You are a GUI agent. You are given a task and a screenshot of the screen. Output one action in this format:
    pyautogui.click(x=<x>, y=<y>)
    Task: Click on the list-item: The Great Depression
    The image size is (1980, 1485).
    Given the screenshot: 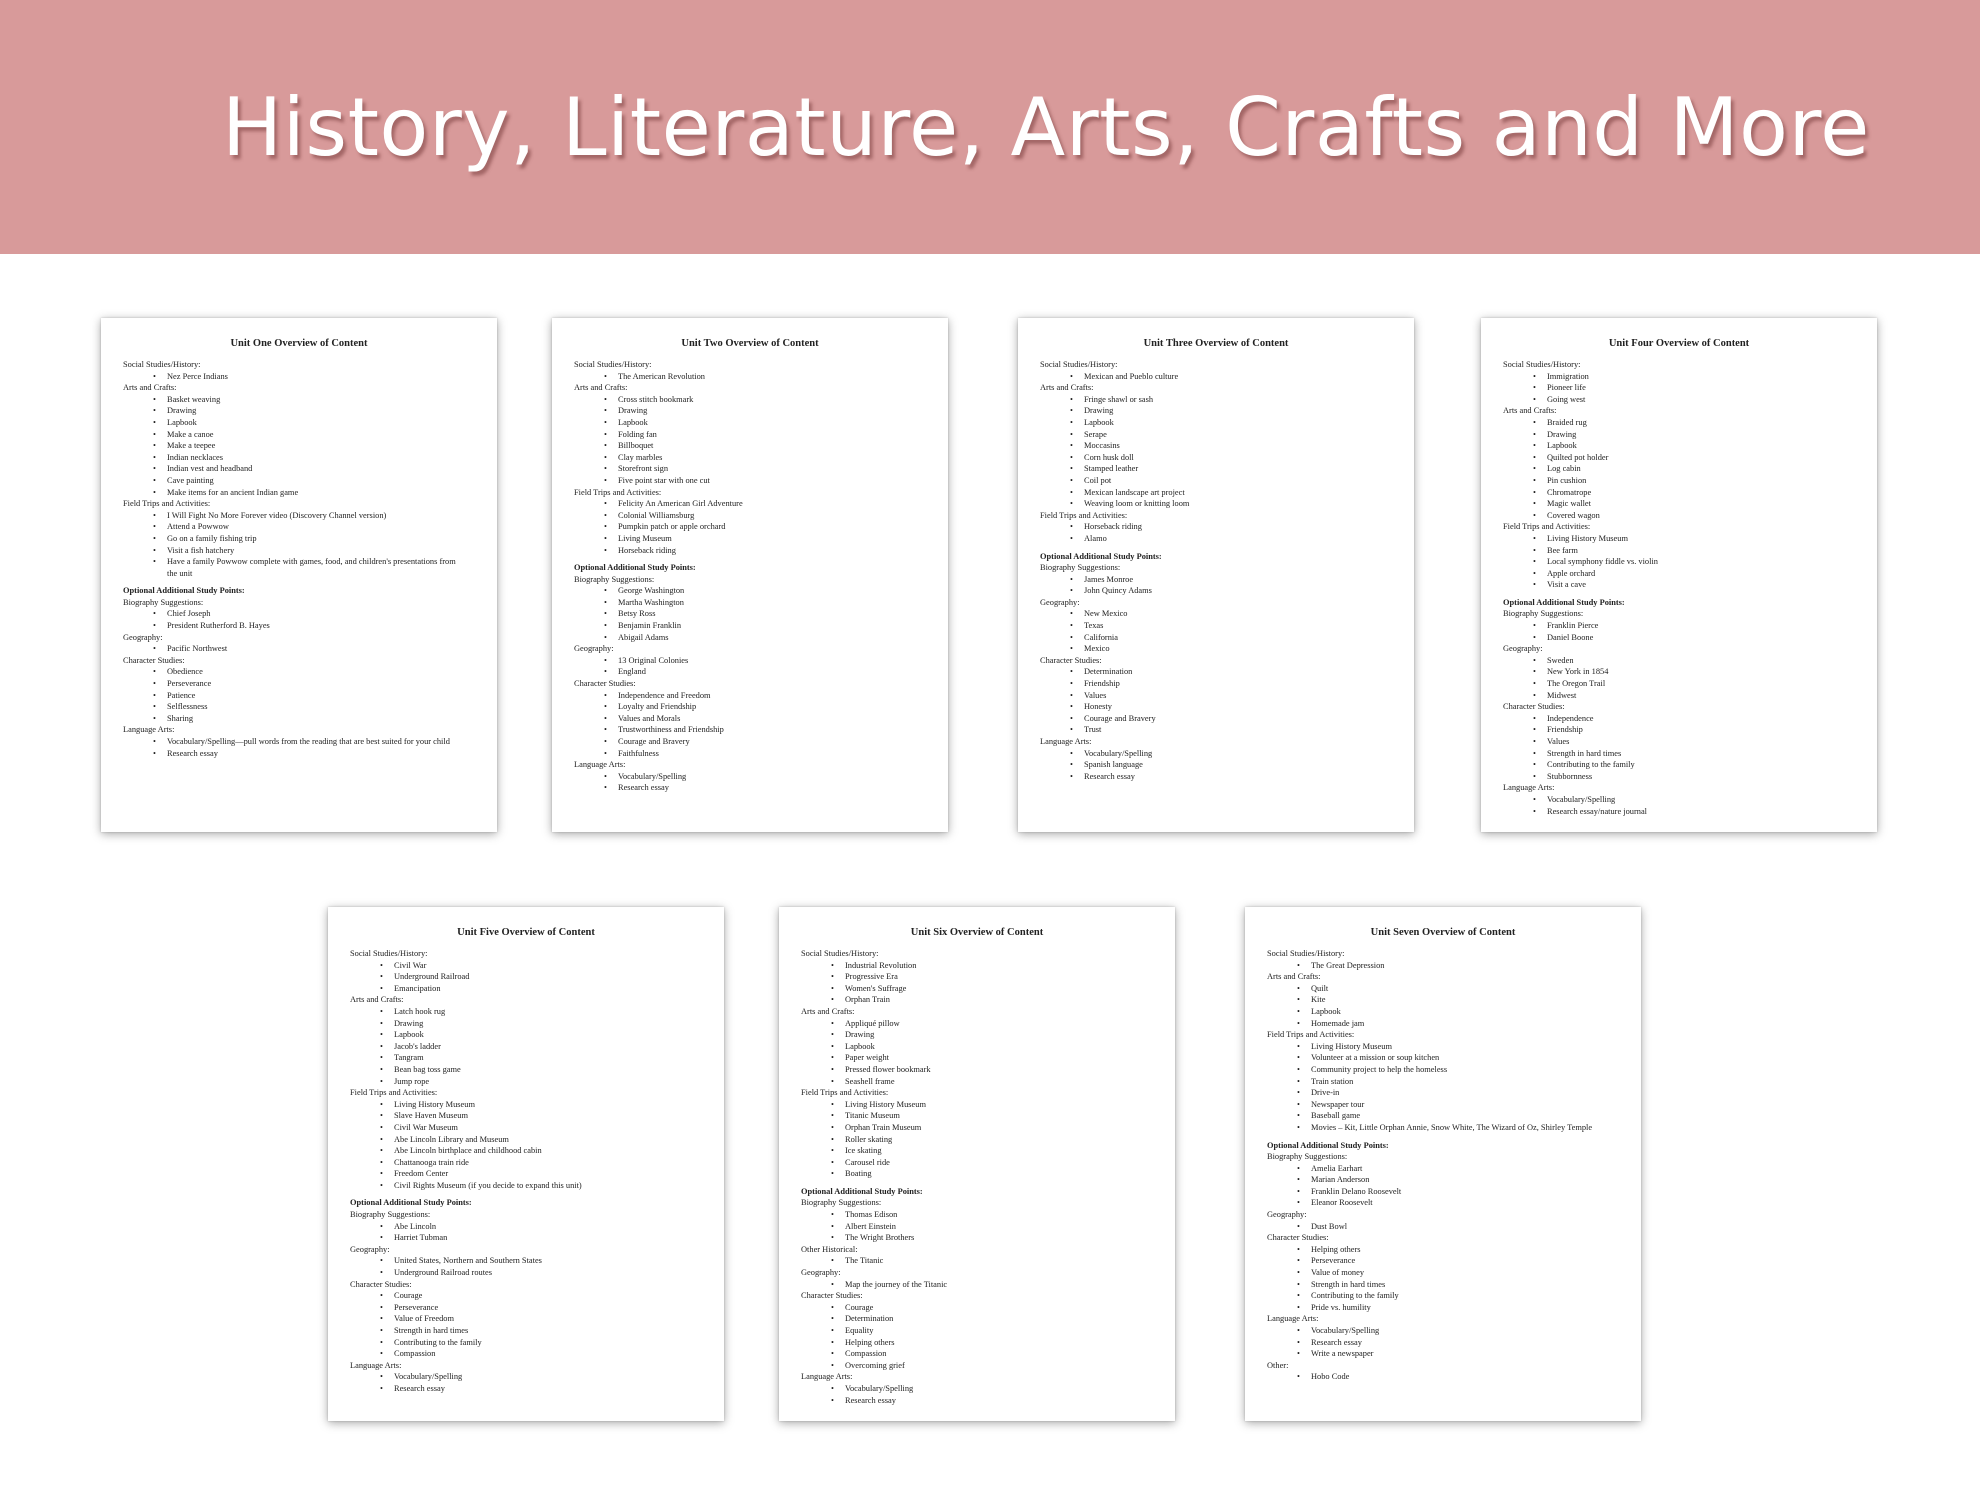 What is the action you would take?
    pyautogui.click(x=1443, y=966)
    